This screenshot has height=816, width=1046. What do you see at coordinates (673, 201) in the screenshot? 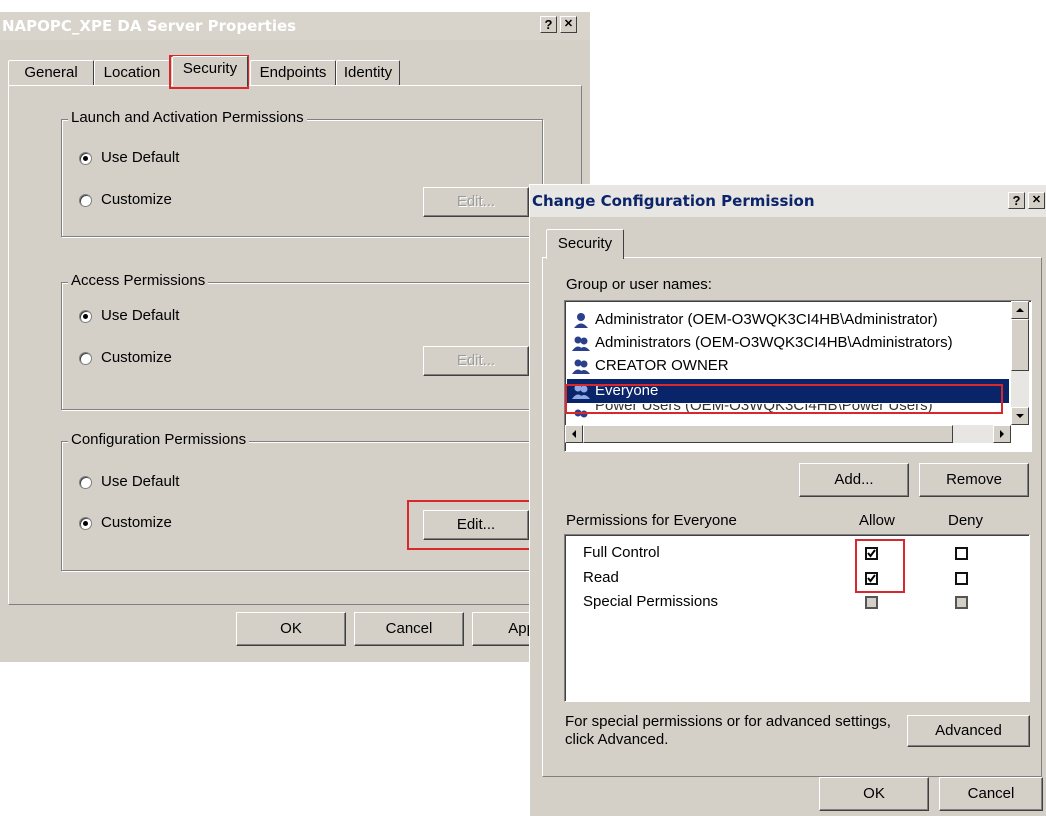
I see `permission-title: Change Configuration Permission` at bounding box center [673, 201].